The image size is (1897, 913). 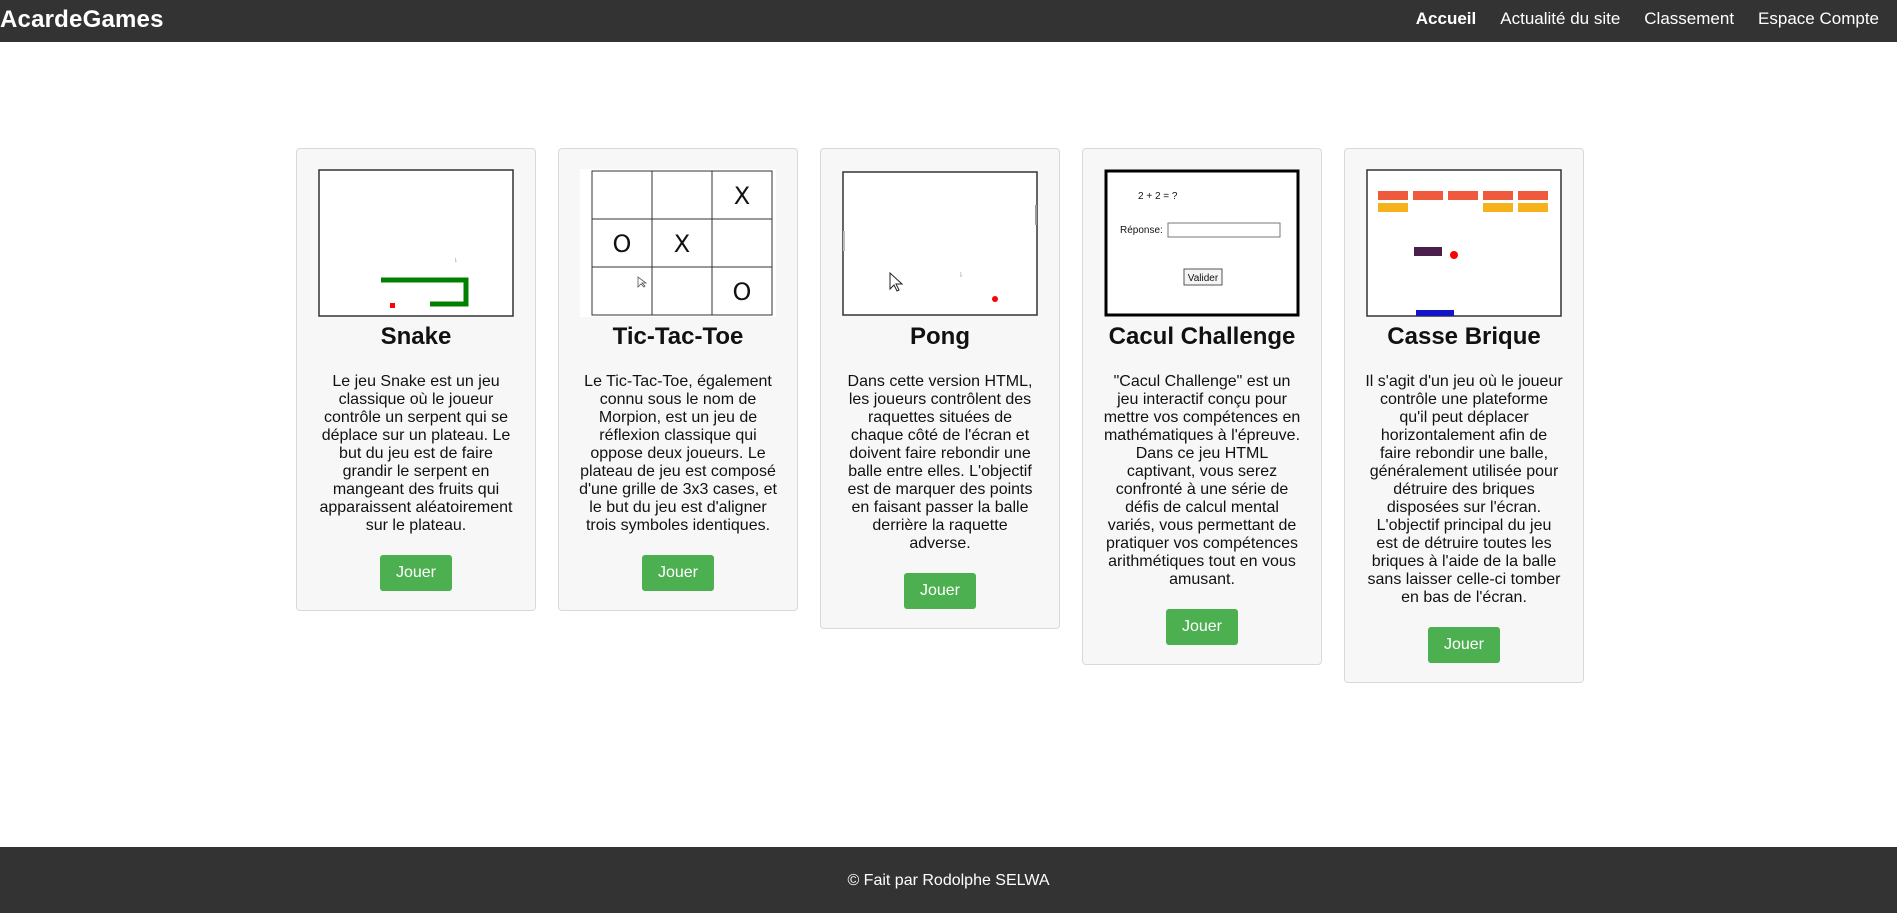 I want to click on calcul-answer-label: Réponse:, so click(x=1141, y=230).